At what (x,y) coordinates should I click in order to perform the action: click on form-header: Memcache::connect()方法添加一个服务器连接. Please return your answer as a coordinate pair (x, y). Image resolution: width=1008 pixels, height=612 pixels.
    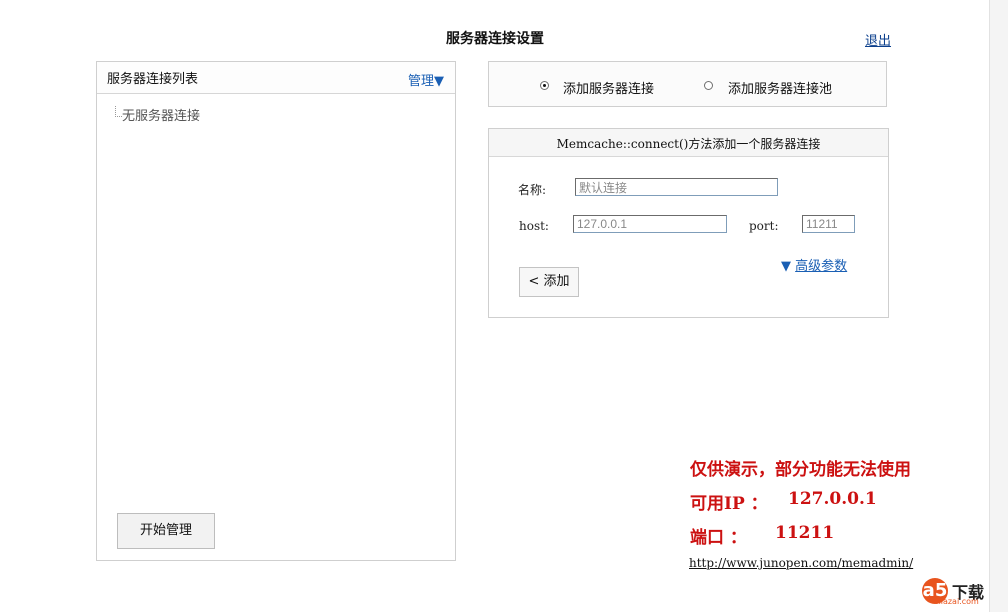
    Looking at the image, I should click on (688, 143).